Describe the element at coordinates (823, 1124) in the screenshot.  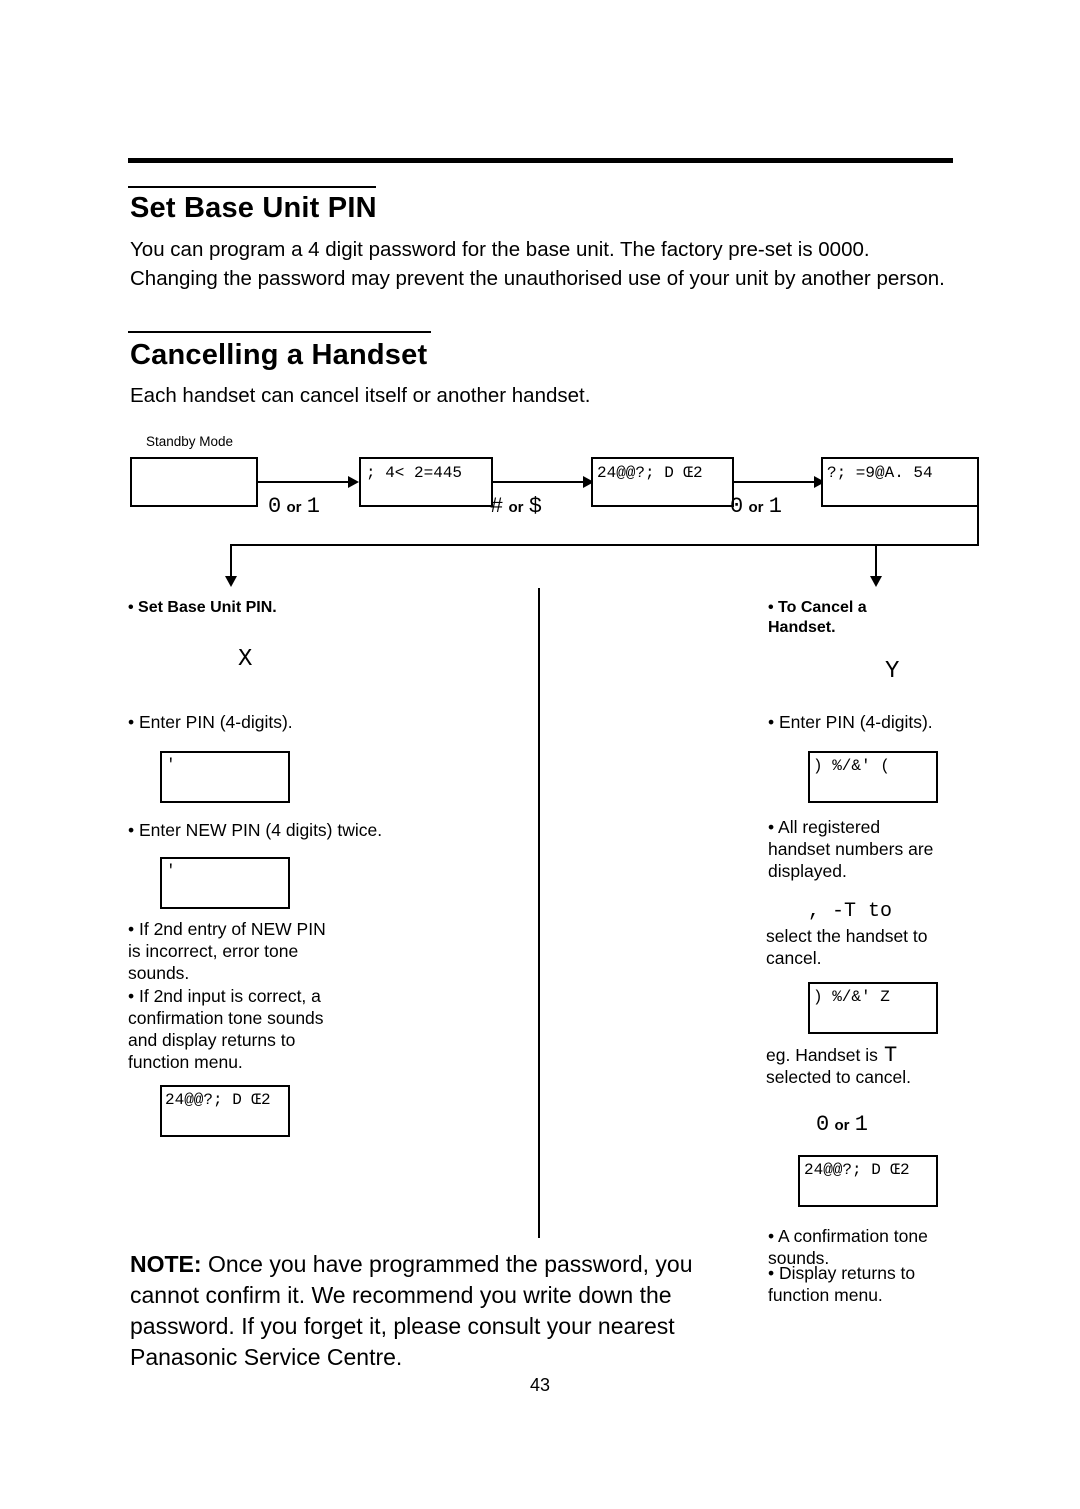
I see `confirm-key-glyph-left: 0` at that location.